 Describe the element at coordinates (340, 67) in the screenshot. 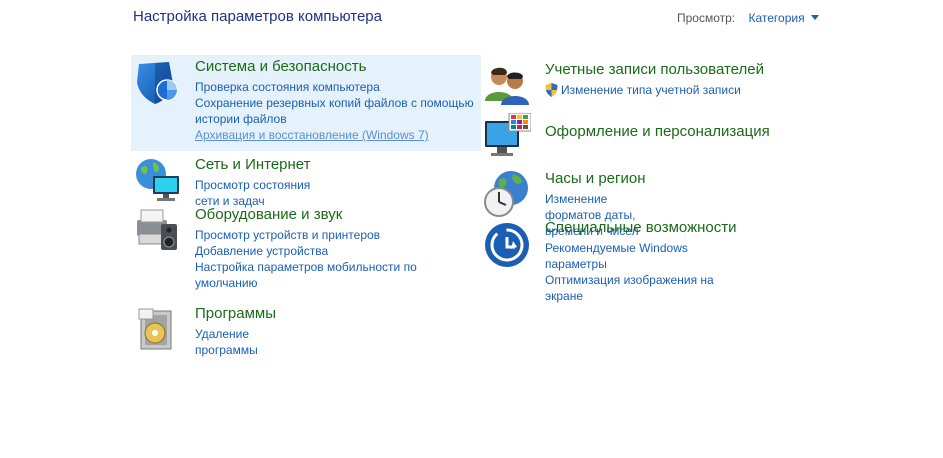

I see `category-title: Система и безопасность` at that location.